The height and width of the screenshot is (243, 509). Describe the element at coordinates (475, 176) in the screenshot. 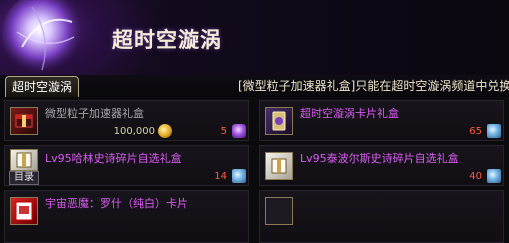

I see `item-price-secondary: 40` at that location.